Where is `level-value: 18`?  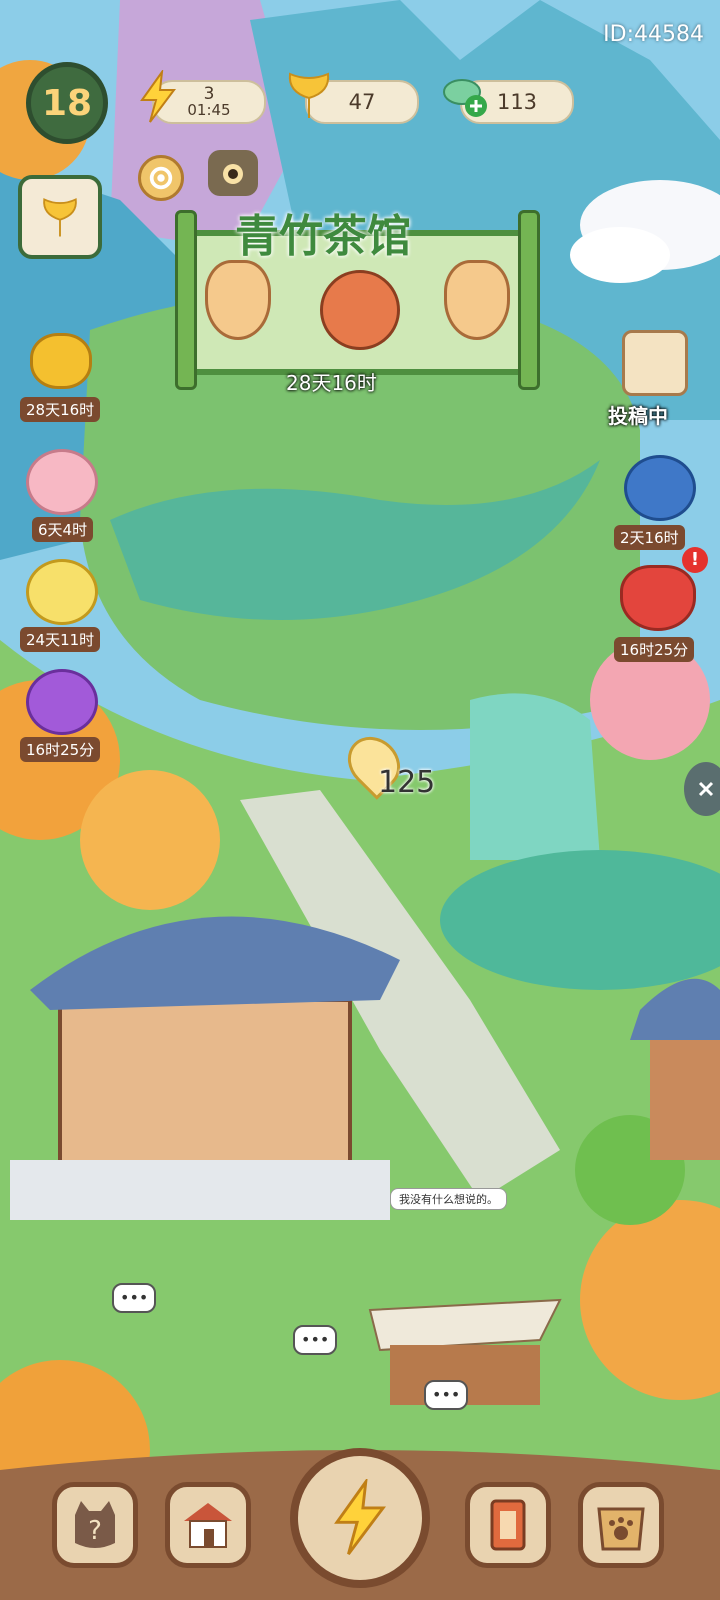 level-value: 18 is located at coordinates (67, 103).